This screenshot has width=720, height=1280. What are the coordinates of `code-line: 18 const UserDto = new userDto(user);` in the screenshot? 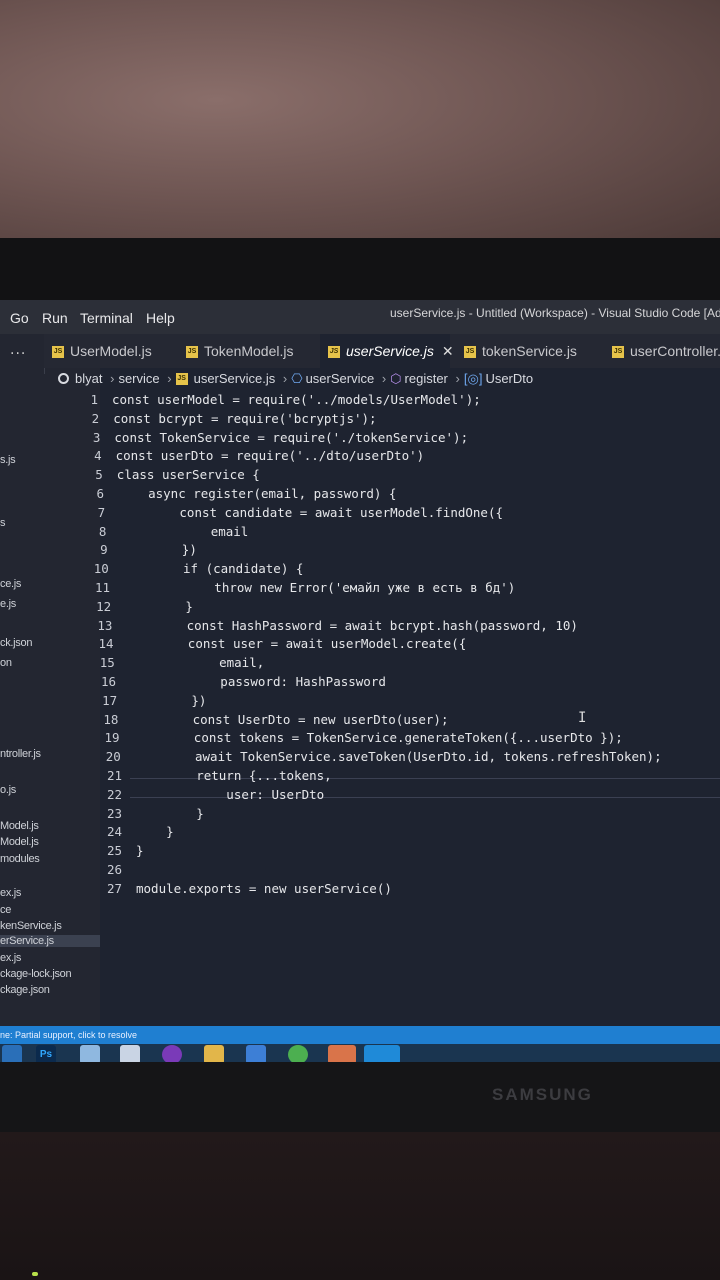 It's located at (269, 721).